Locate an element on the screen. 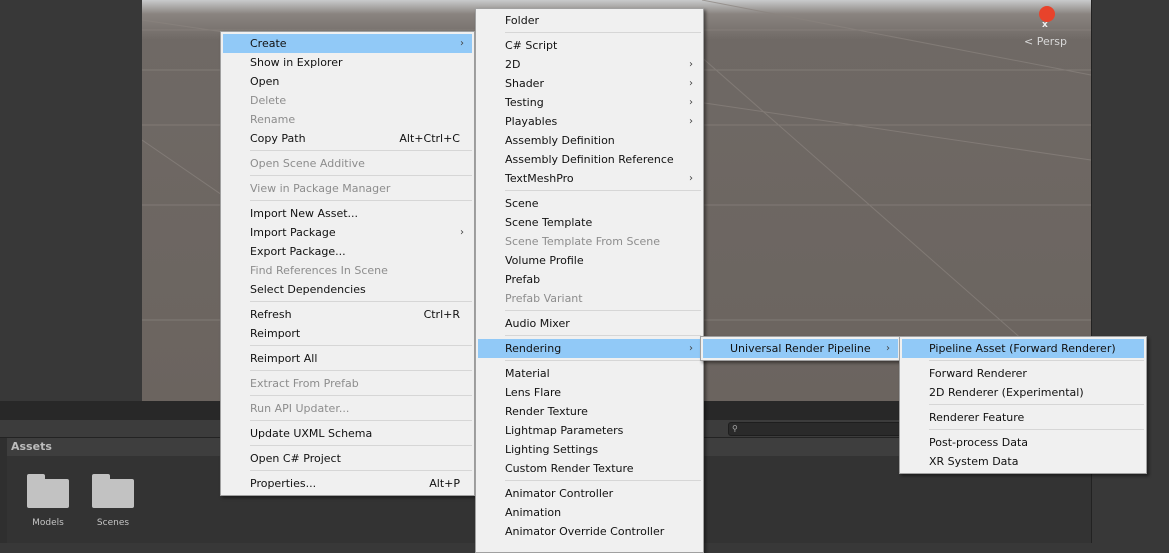 The width and height of the screenshot is (1169, 553). menu-item-assembly-definition: Assembly Definition is located at coordinates (589, 140).